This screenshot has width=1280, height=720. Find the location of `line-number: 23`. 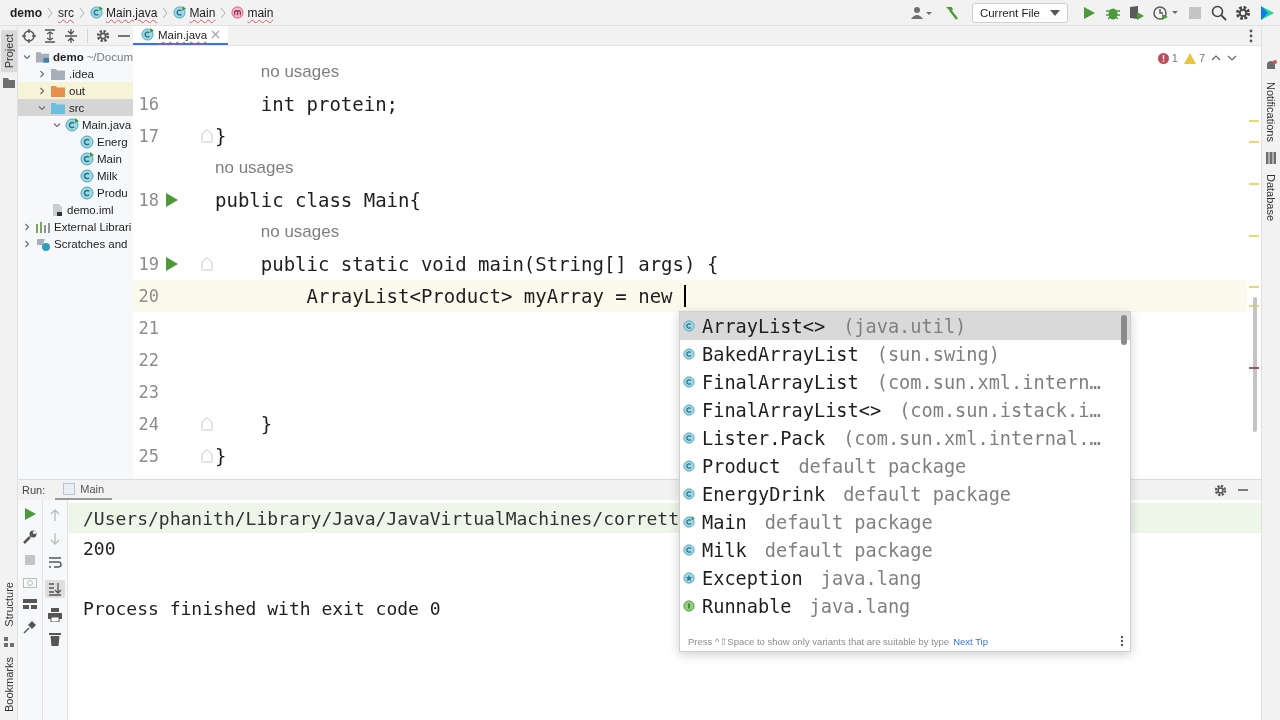

line-number: 23 is located at coordinates (148, 392).